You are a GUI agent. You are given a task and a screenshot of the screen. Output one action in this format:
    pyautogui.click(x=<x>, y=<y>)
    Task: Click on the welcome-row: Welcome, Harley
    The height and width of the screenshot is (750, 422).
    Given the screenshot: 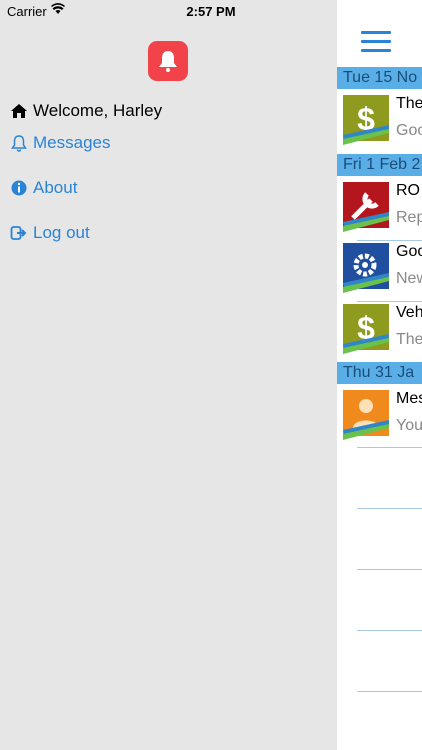 What is the action you would take?
    pyautogui.click(x=86, y=111)
    